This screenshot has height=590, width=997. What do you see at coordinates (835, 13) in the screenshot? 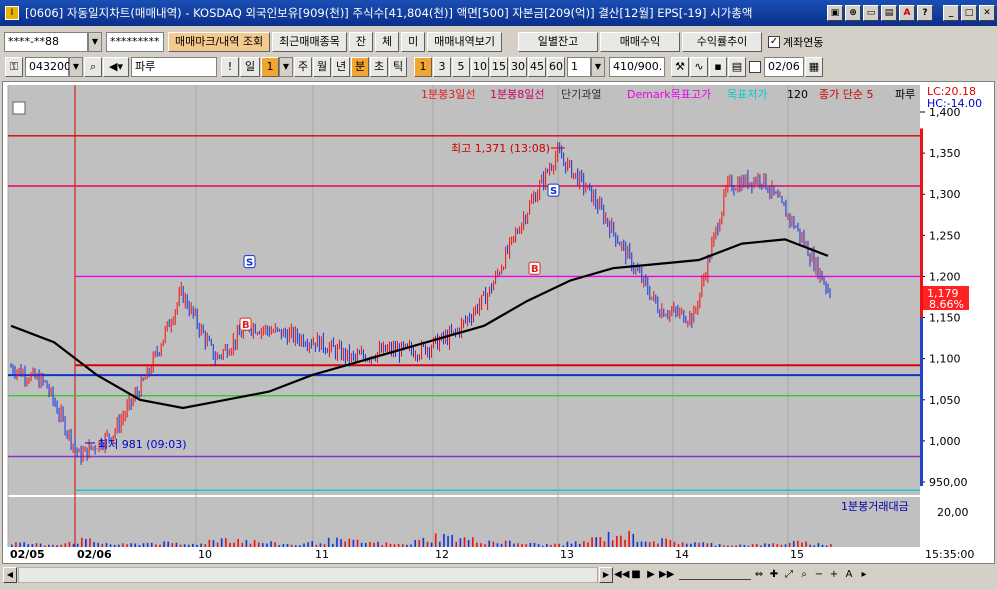
I see `screen-save-icon: ▣` at bounding box center [835, 13].